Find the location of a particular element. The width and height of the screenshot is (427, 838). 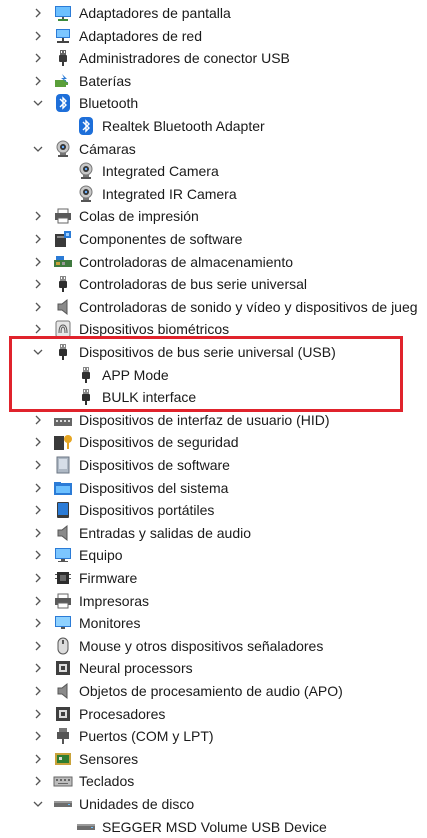

tree-category-dispositivos-de-seguridad: Dispositivos de seguridad is located at coordinates (213, 442).